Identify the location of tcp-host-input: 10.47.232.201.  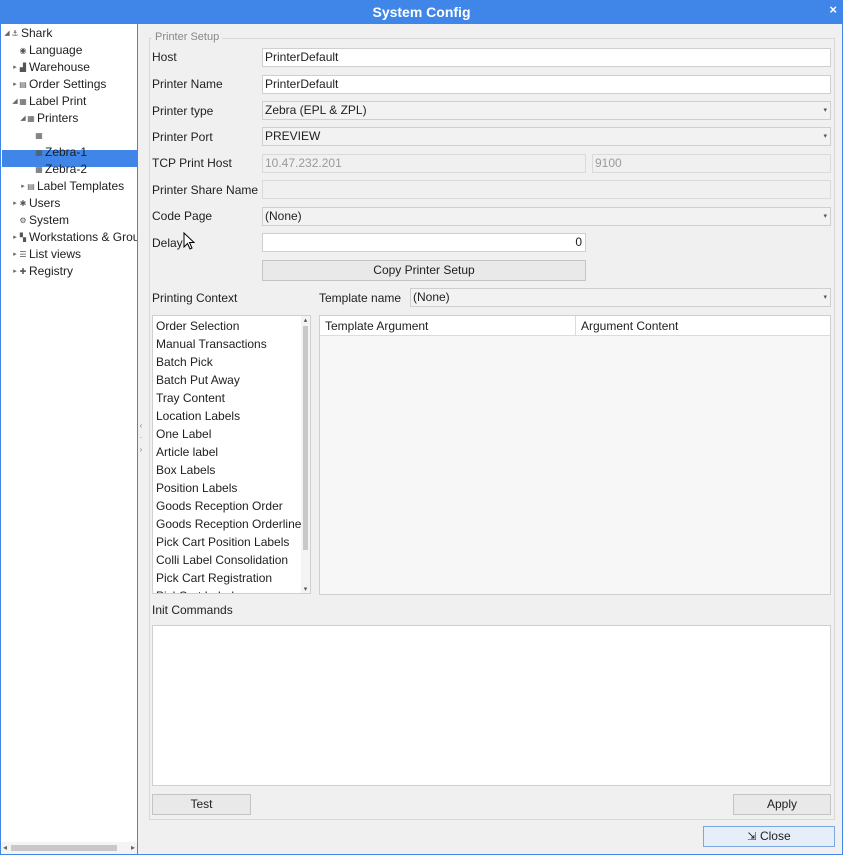
(424, 163).